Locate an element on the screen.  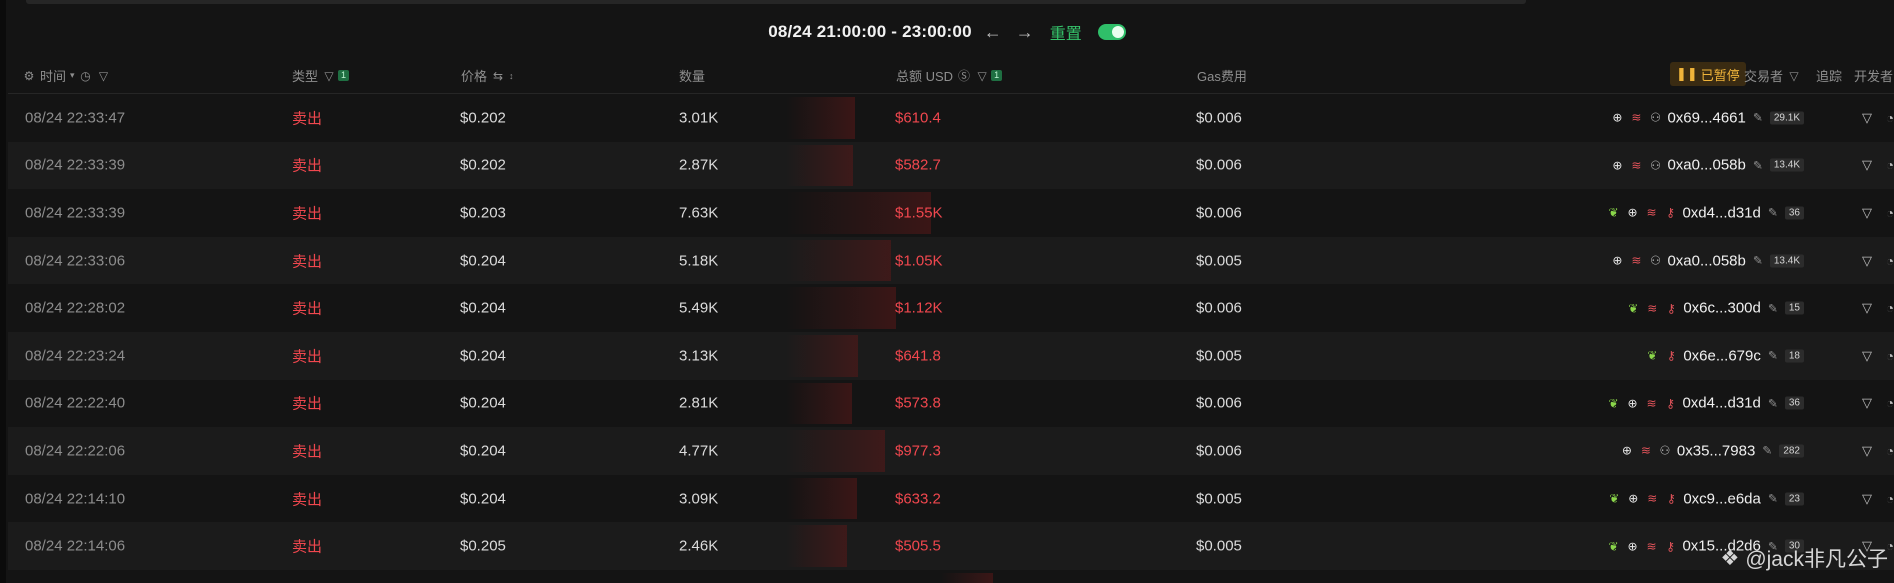
row-trader: ❦ ⚷ 0x6e...679c ✎ 18 is located at coordinates (1724, 355).